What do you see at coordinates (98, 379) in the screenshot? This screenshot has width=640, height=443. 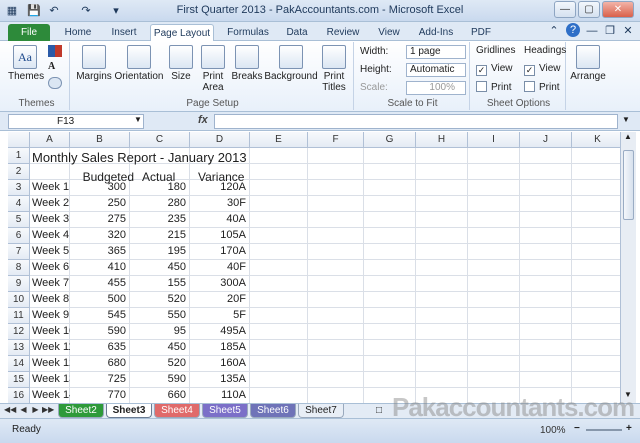 I see `budgeted-value: 725` at bounding box center [98, 379].